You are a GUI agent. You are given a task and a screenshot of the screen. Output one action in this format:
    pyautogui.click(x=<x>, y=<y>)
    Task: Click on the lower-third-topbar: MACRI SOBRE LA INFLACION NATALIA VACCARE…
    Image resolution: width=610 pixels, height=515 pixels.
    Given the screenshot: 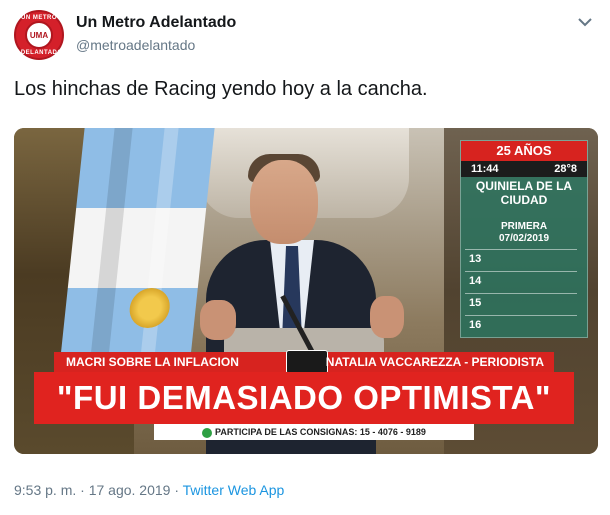 What is the action you would take?
    pyautogui.click(x=304, y=362)
    